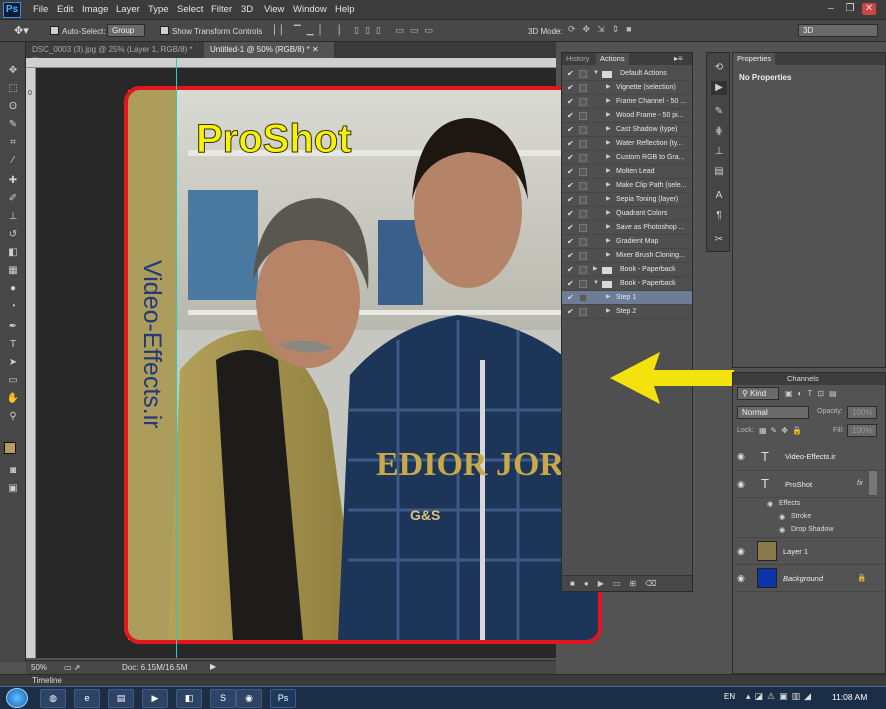 This screenshot has width=886, height=709. Describe the element at coordinates (223, 698) in the screenshot. I see `skype-icon: S` at that location.